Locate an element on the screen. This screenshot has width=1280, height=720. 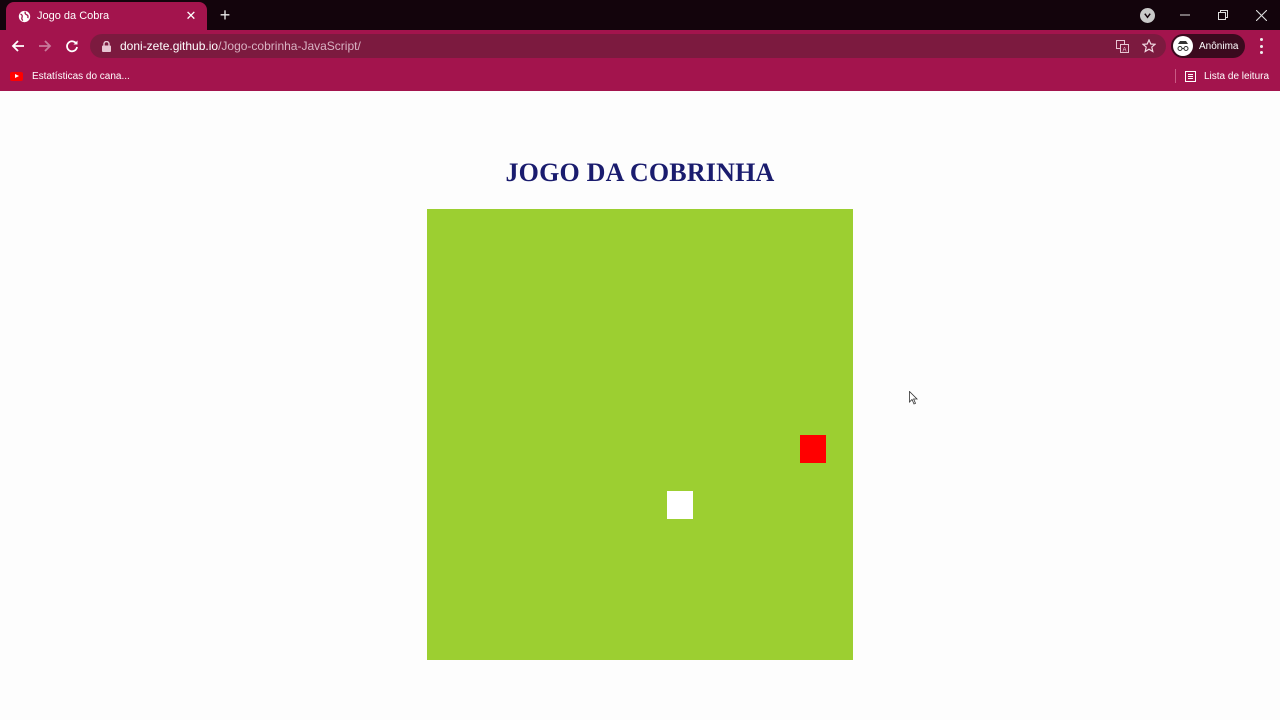
mouse-cursor-icon is located at coordinates (913, 398).